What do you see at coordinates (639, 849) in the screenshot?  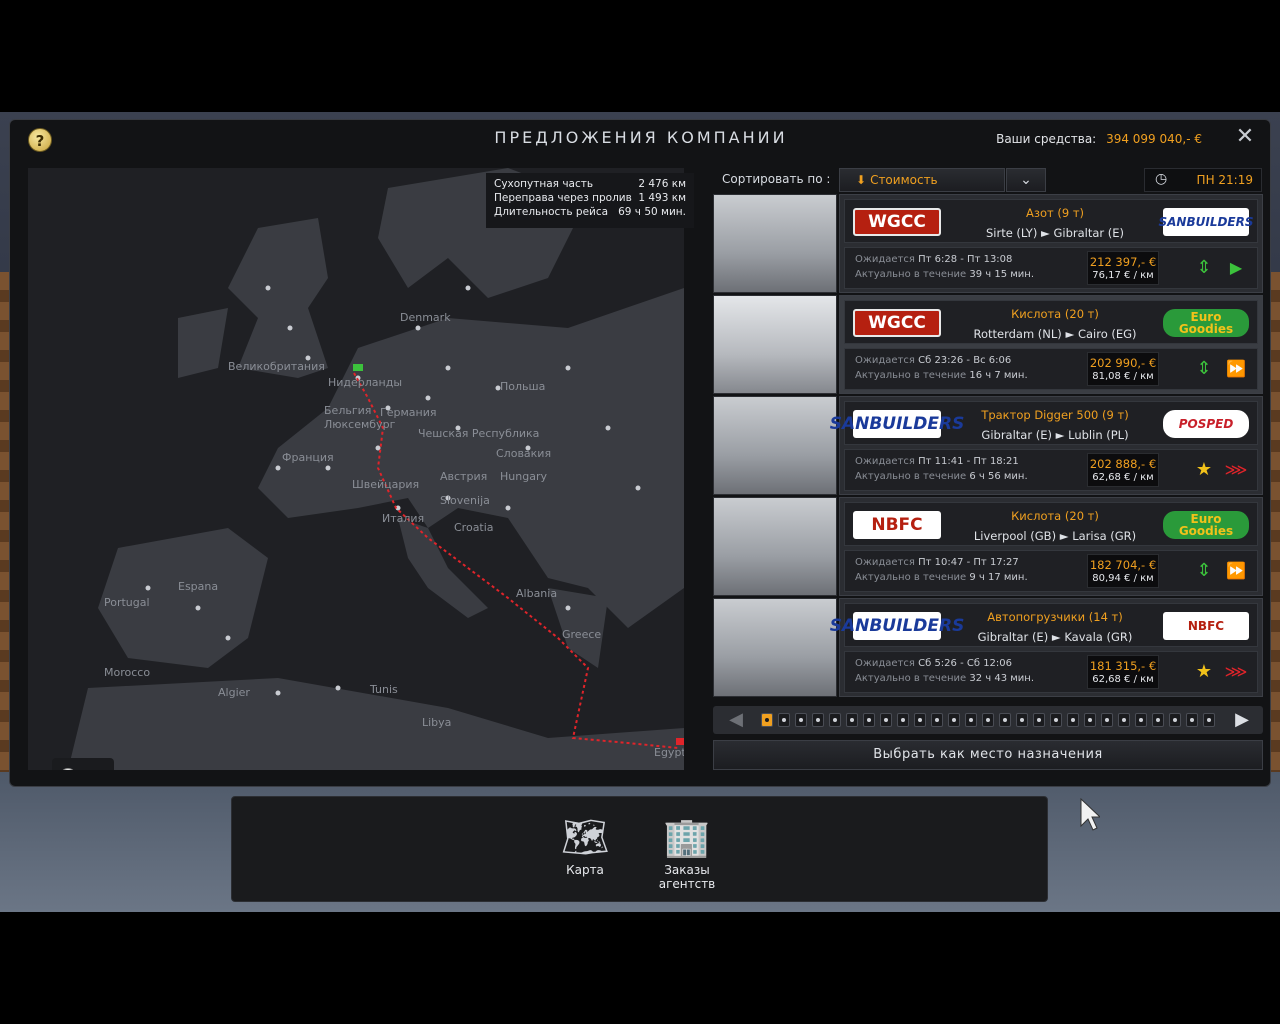 I see `bottom-dock: 🗺 Карта 🏢 Заказы агентств` at bounding box center [639, 849].